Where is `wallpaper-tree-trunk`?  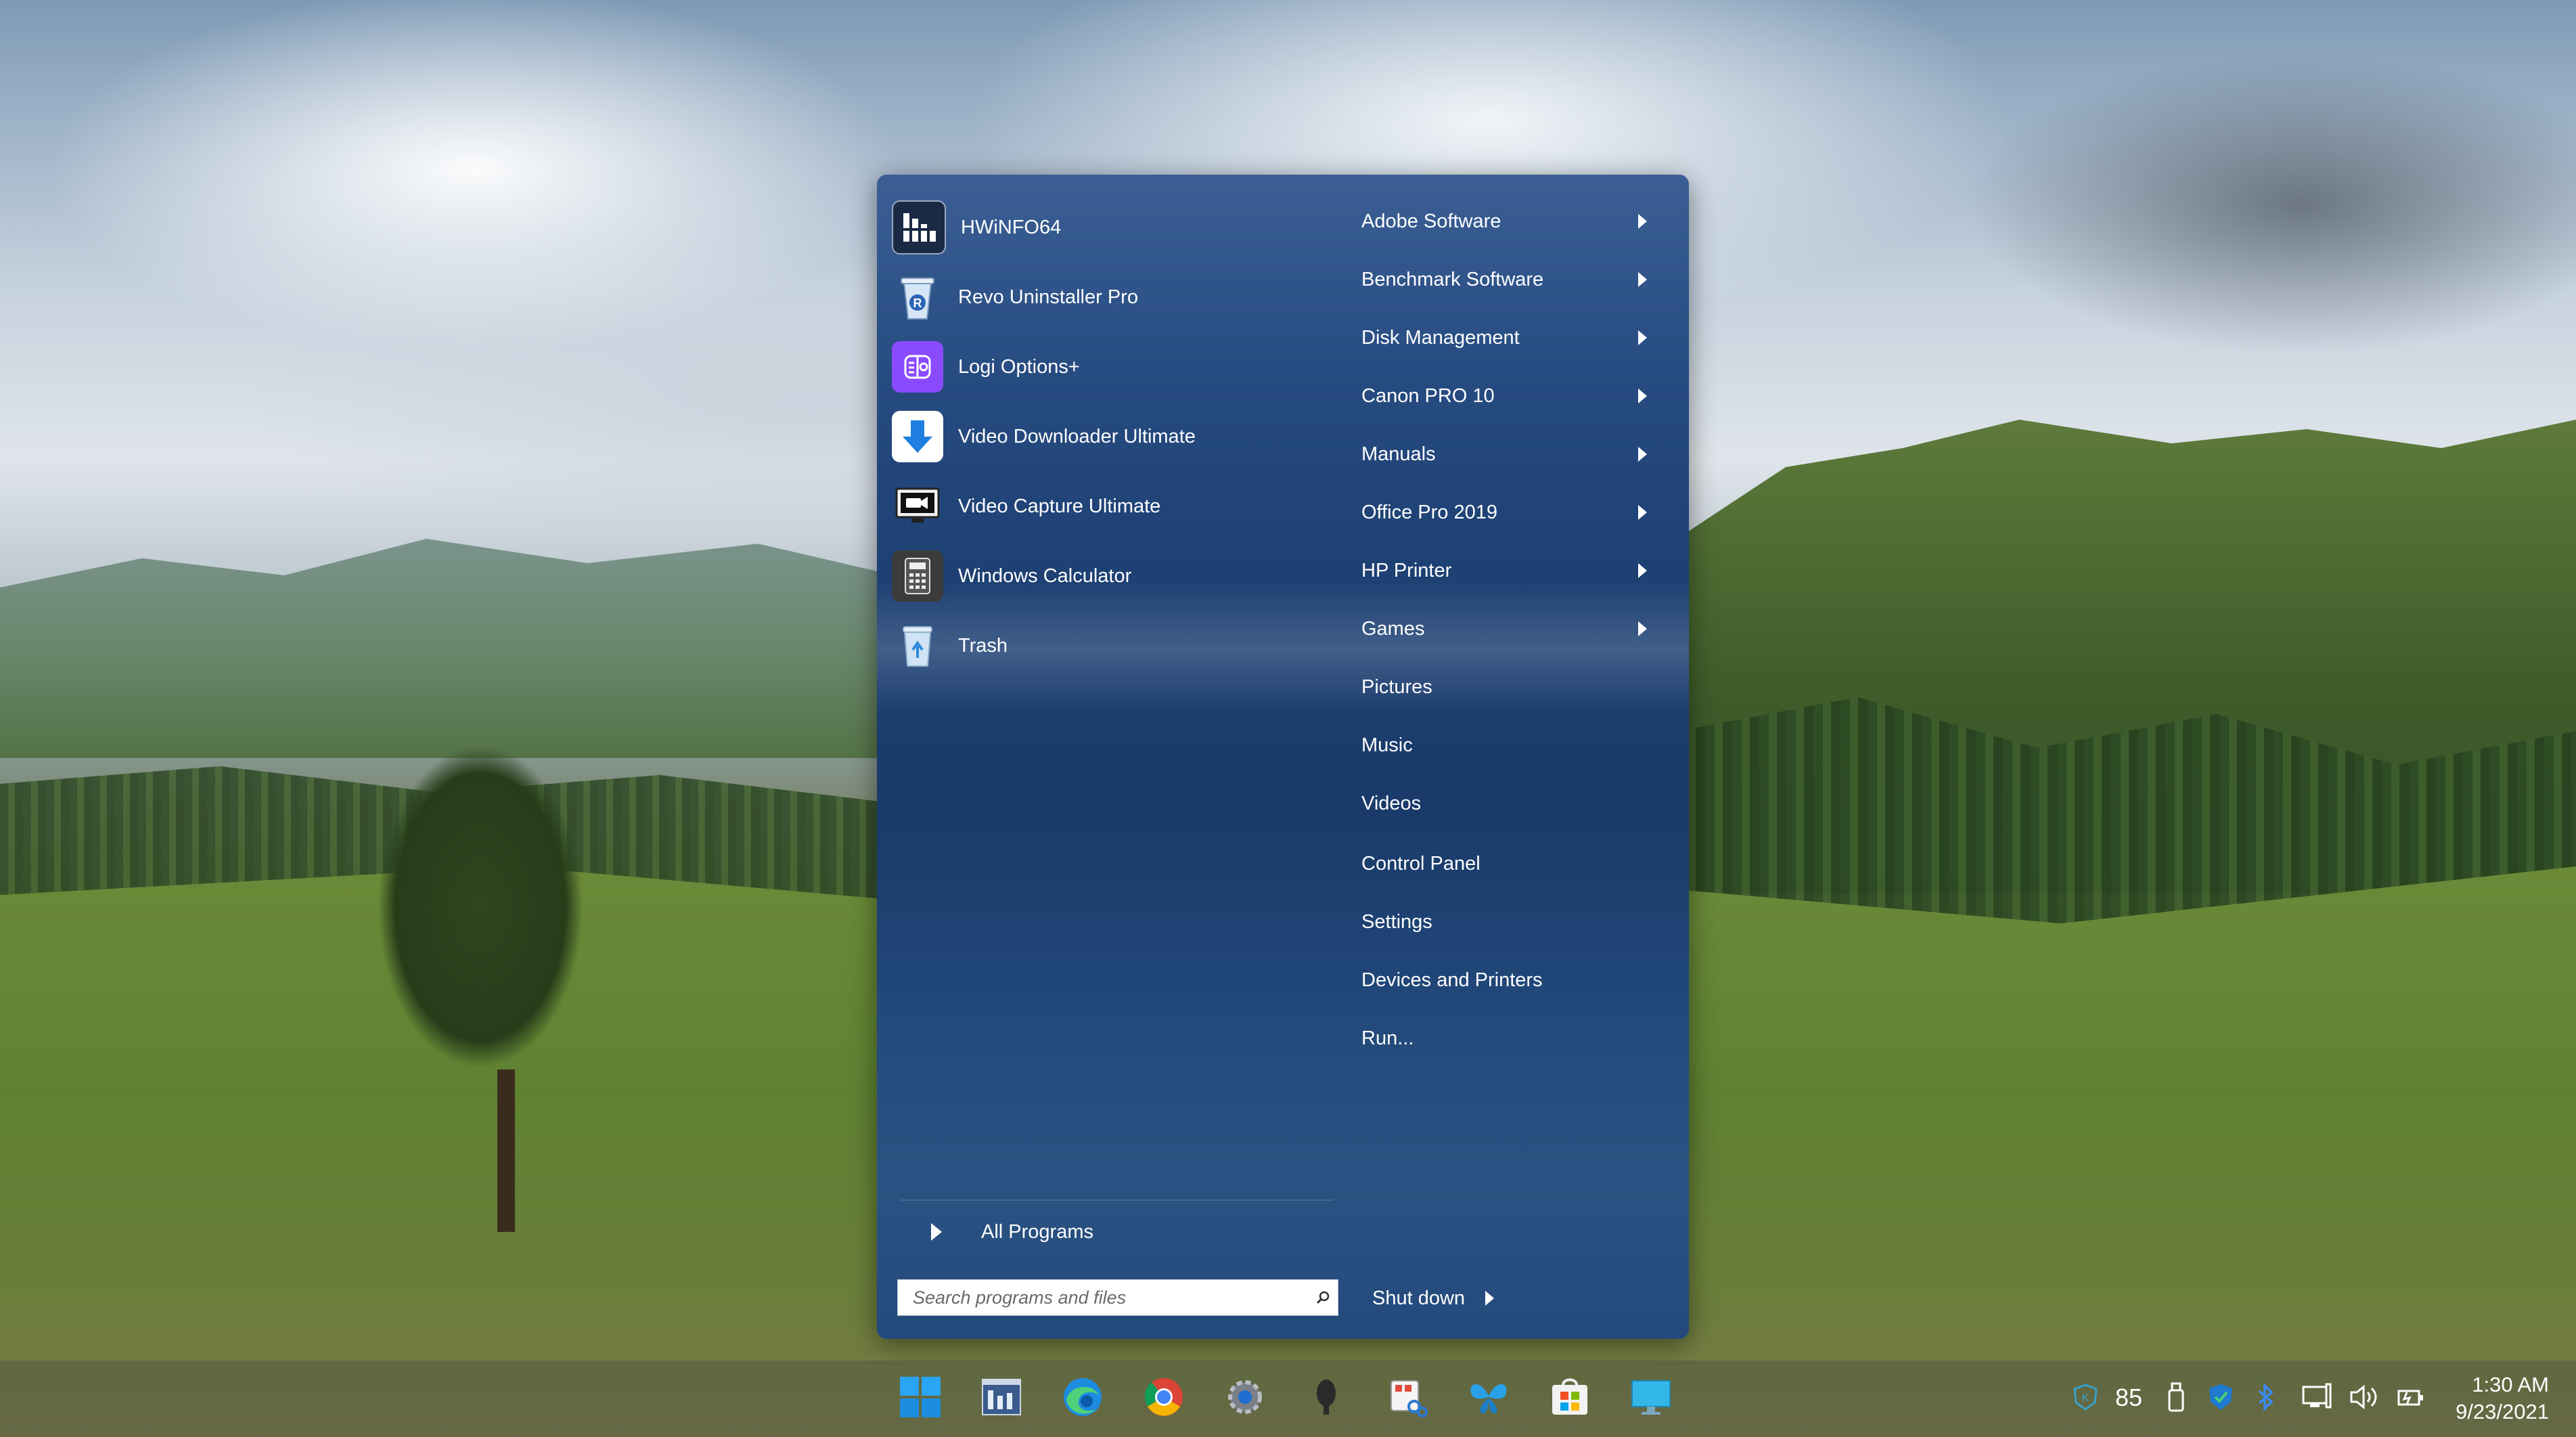 wallpaper-tree-trunk is located at coordinates (506, 1150).